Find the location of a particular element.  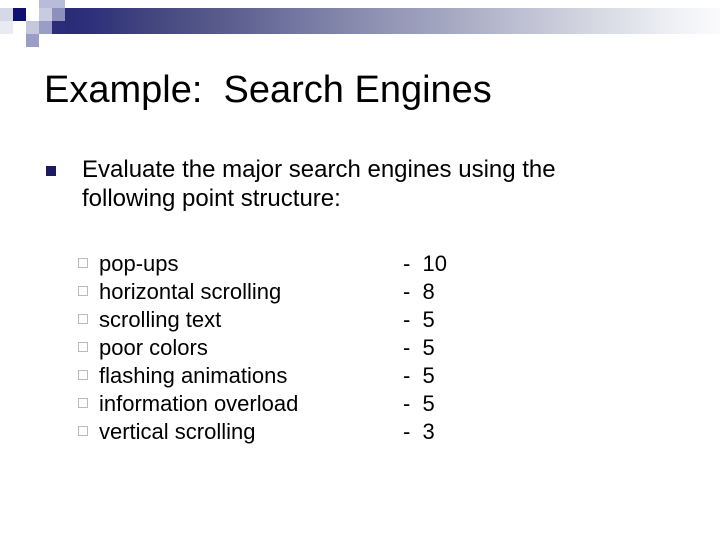

list-item: pop-ups - 10 is located at coordinates (288, 264).